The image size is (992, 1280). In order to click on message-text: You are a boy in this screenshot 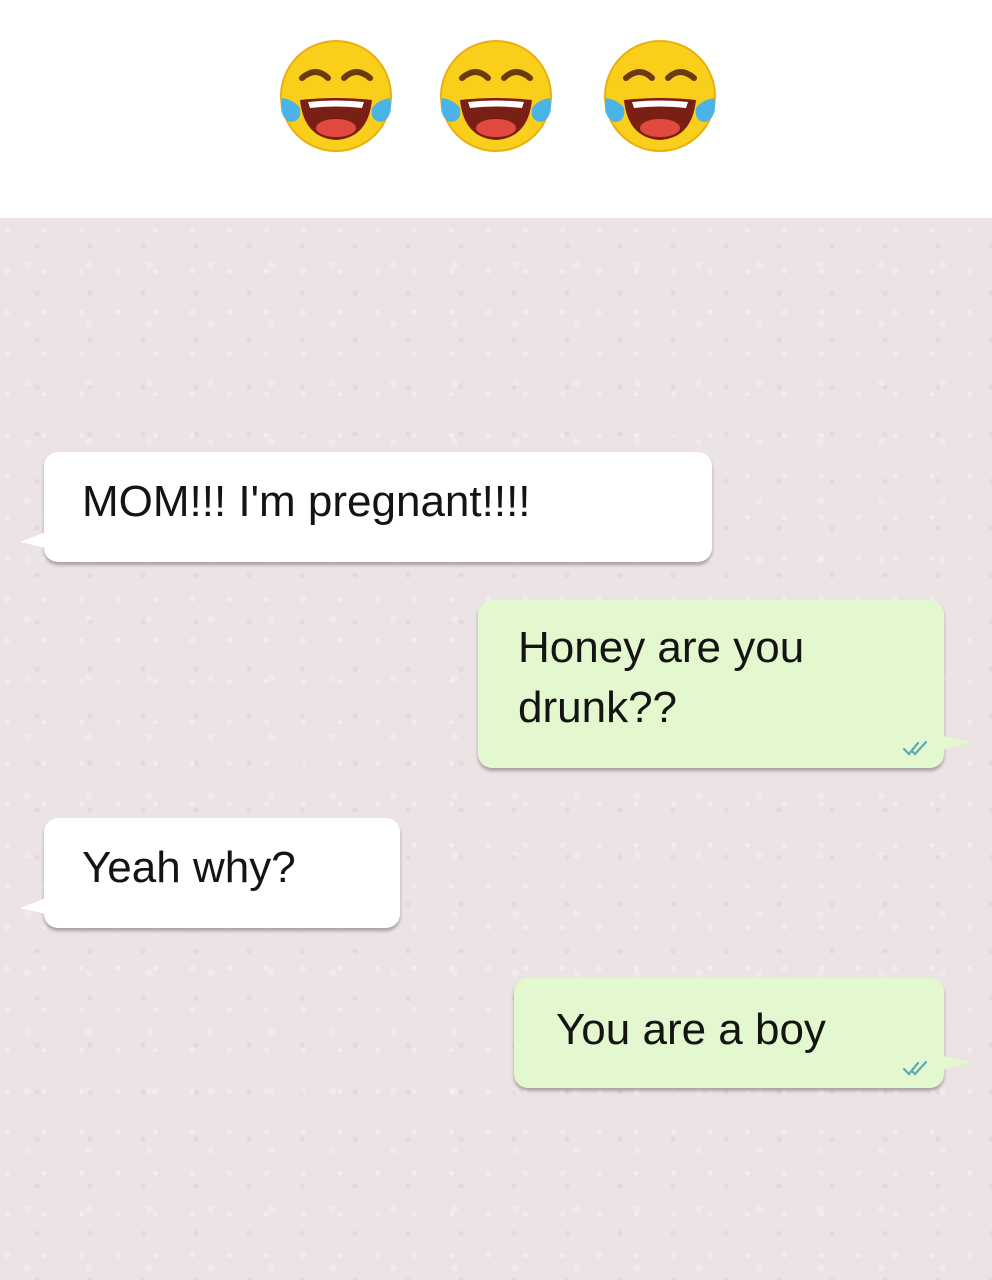, I will do `click(691, 1029)`.